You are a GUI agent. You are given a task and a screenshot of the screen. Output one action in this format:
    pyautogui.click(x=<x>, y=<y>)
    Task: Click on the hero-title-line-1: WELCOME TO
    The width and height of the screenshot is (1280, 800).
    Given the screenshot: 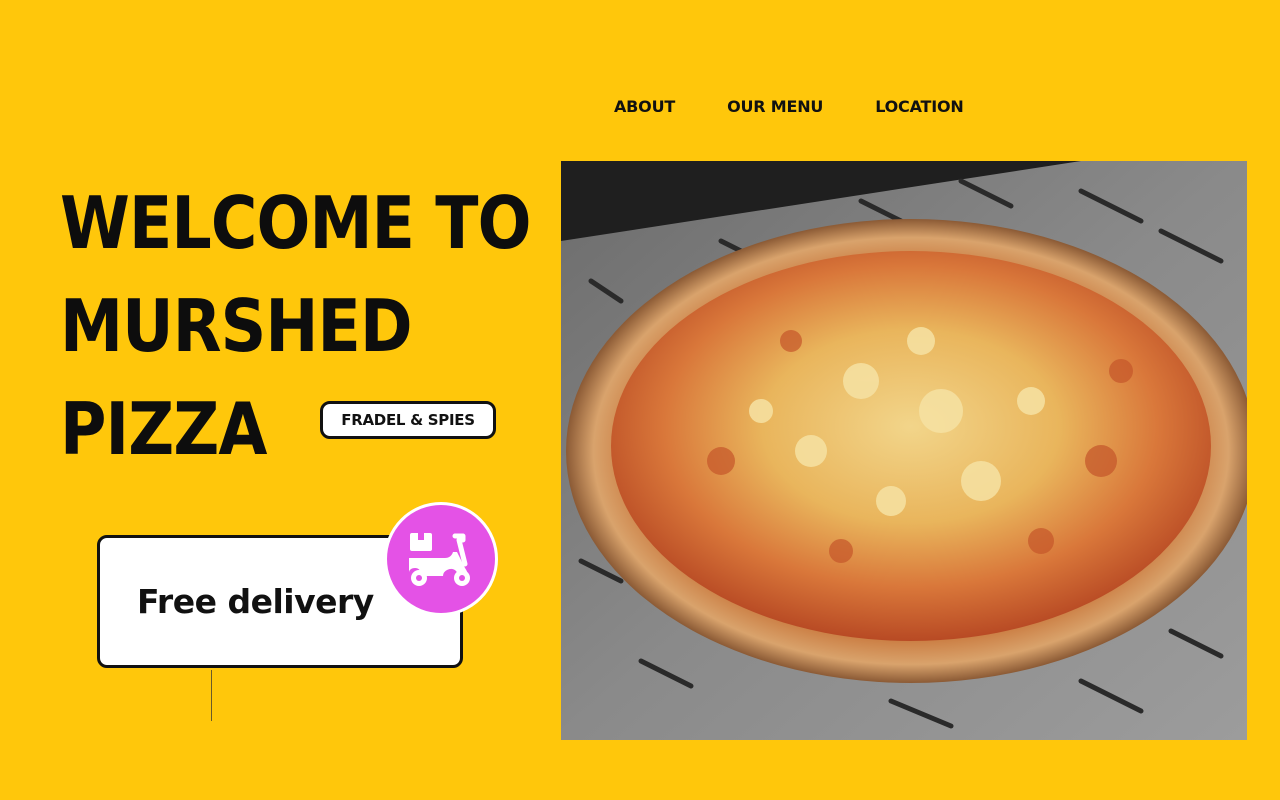 What is the action you would take?
    pyautogui.click(x=295, y=223)
    